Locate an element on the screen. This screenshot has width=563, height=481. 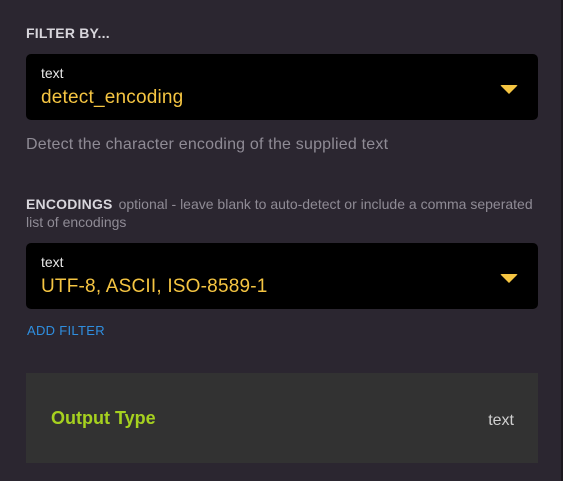
encodings-select-type-label: text is located at coordinates (52, 262).